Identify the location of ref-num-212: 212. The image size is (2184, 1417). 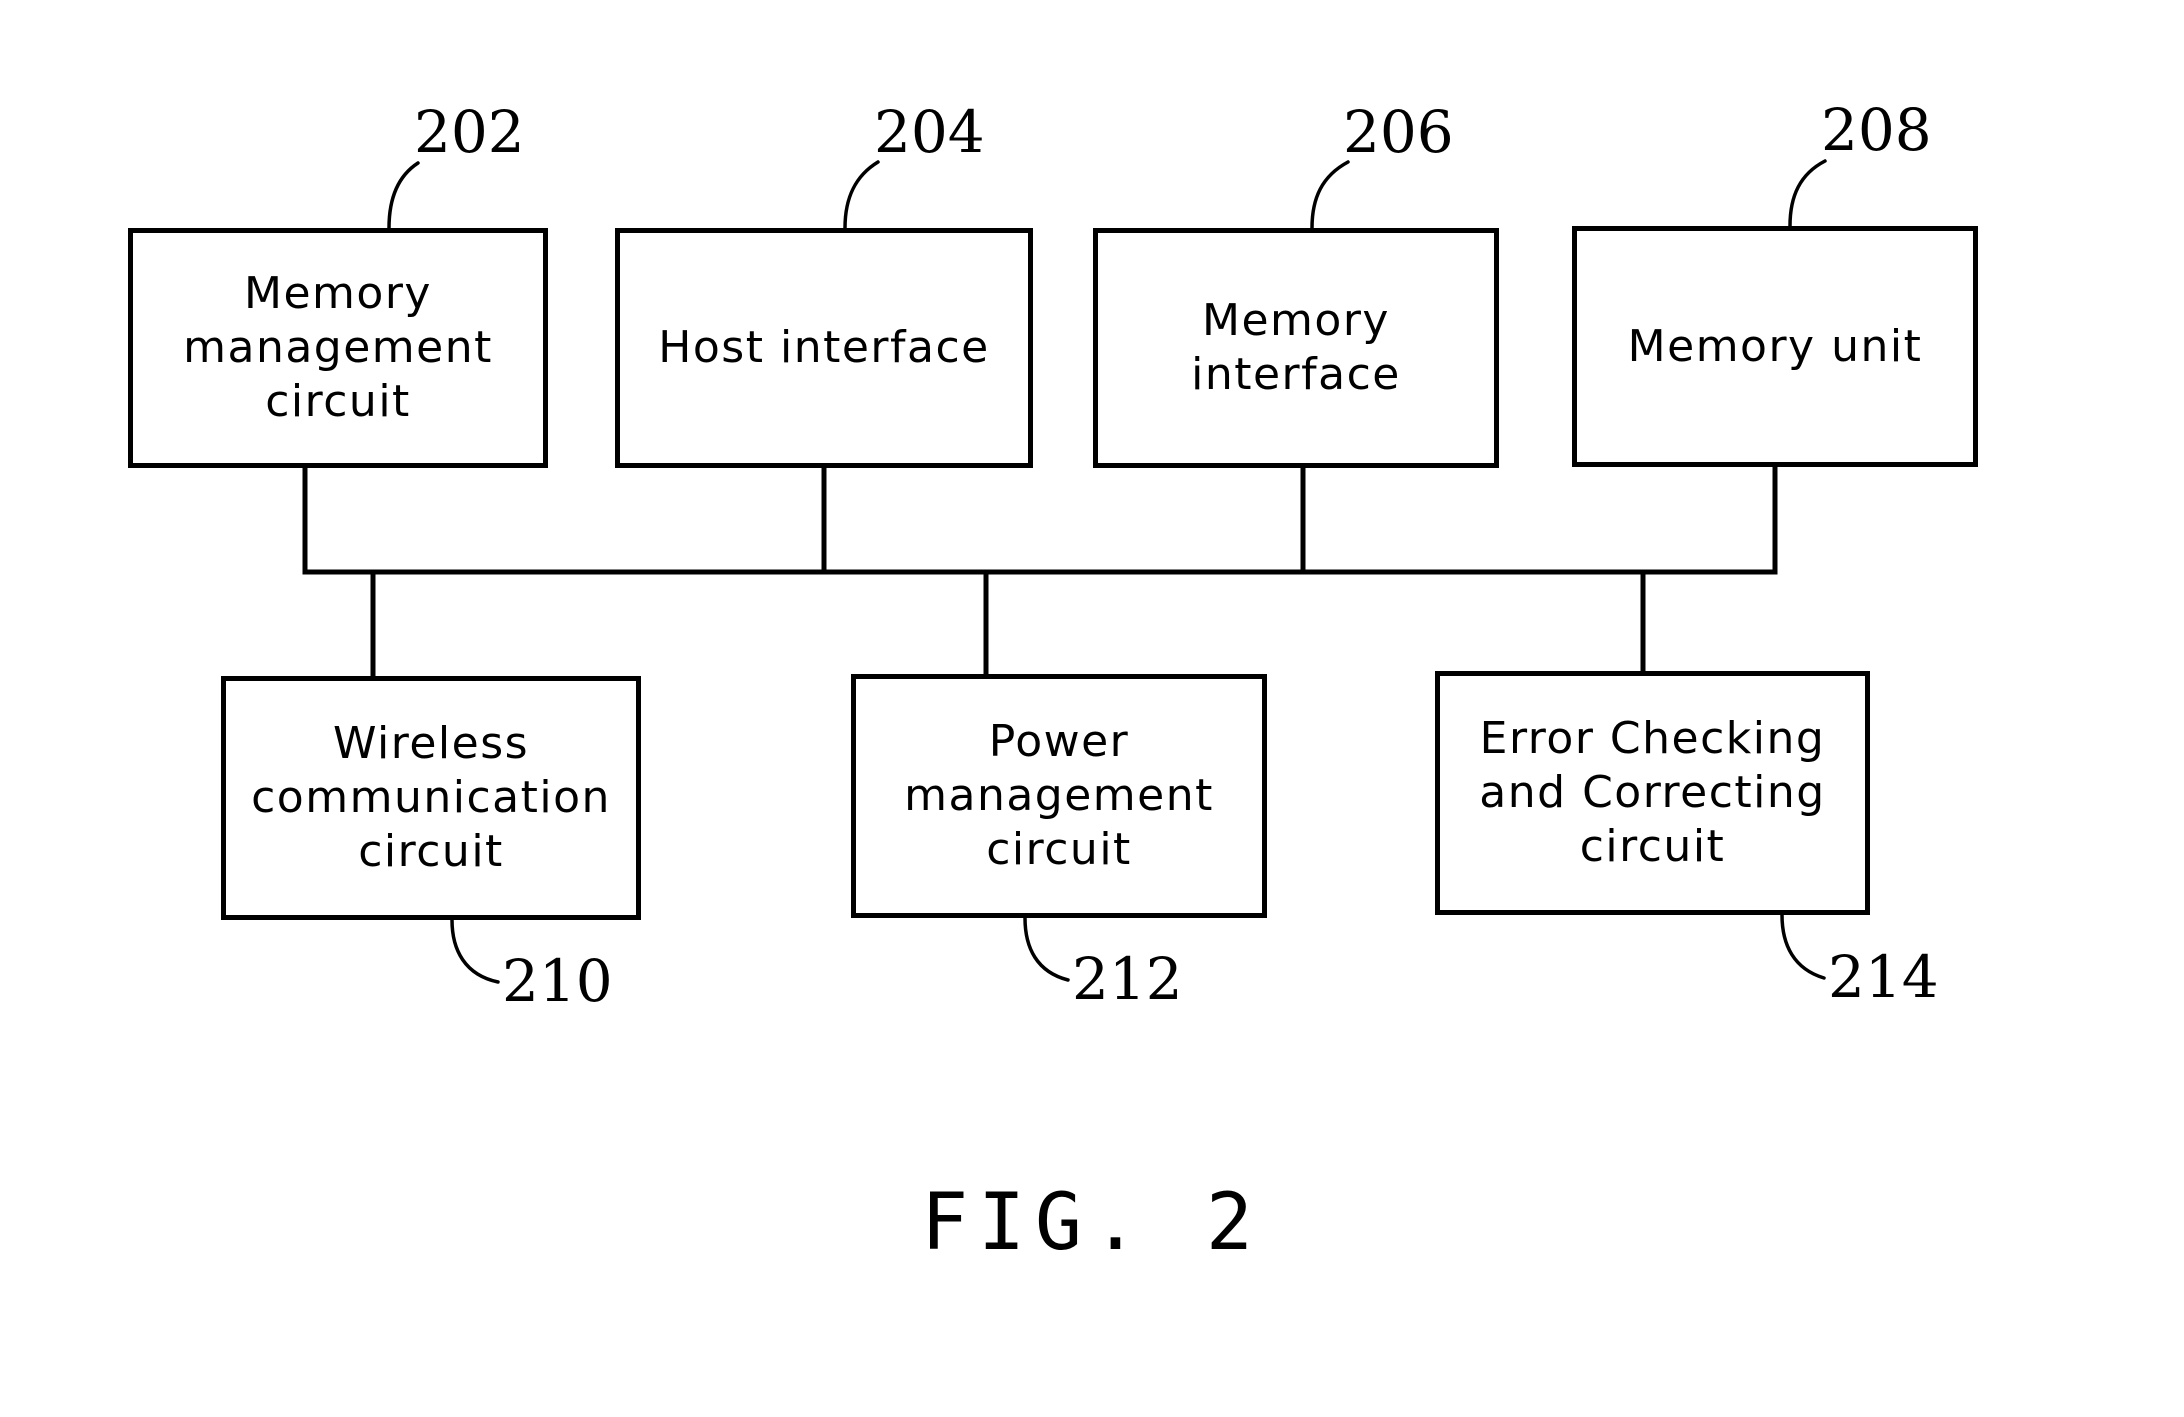
(1127, 979).